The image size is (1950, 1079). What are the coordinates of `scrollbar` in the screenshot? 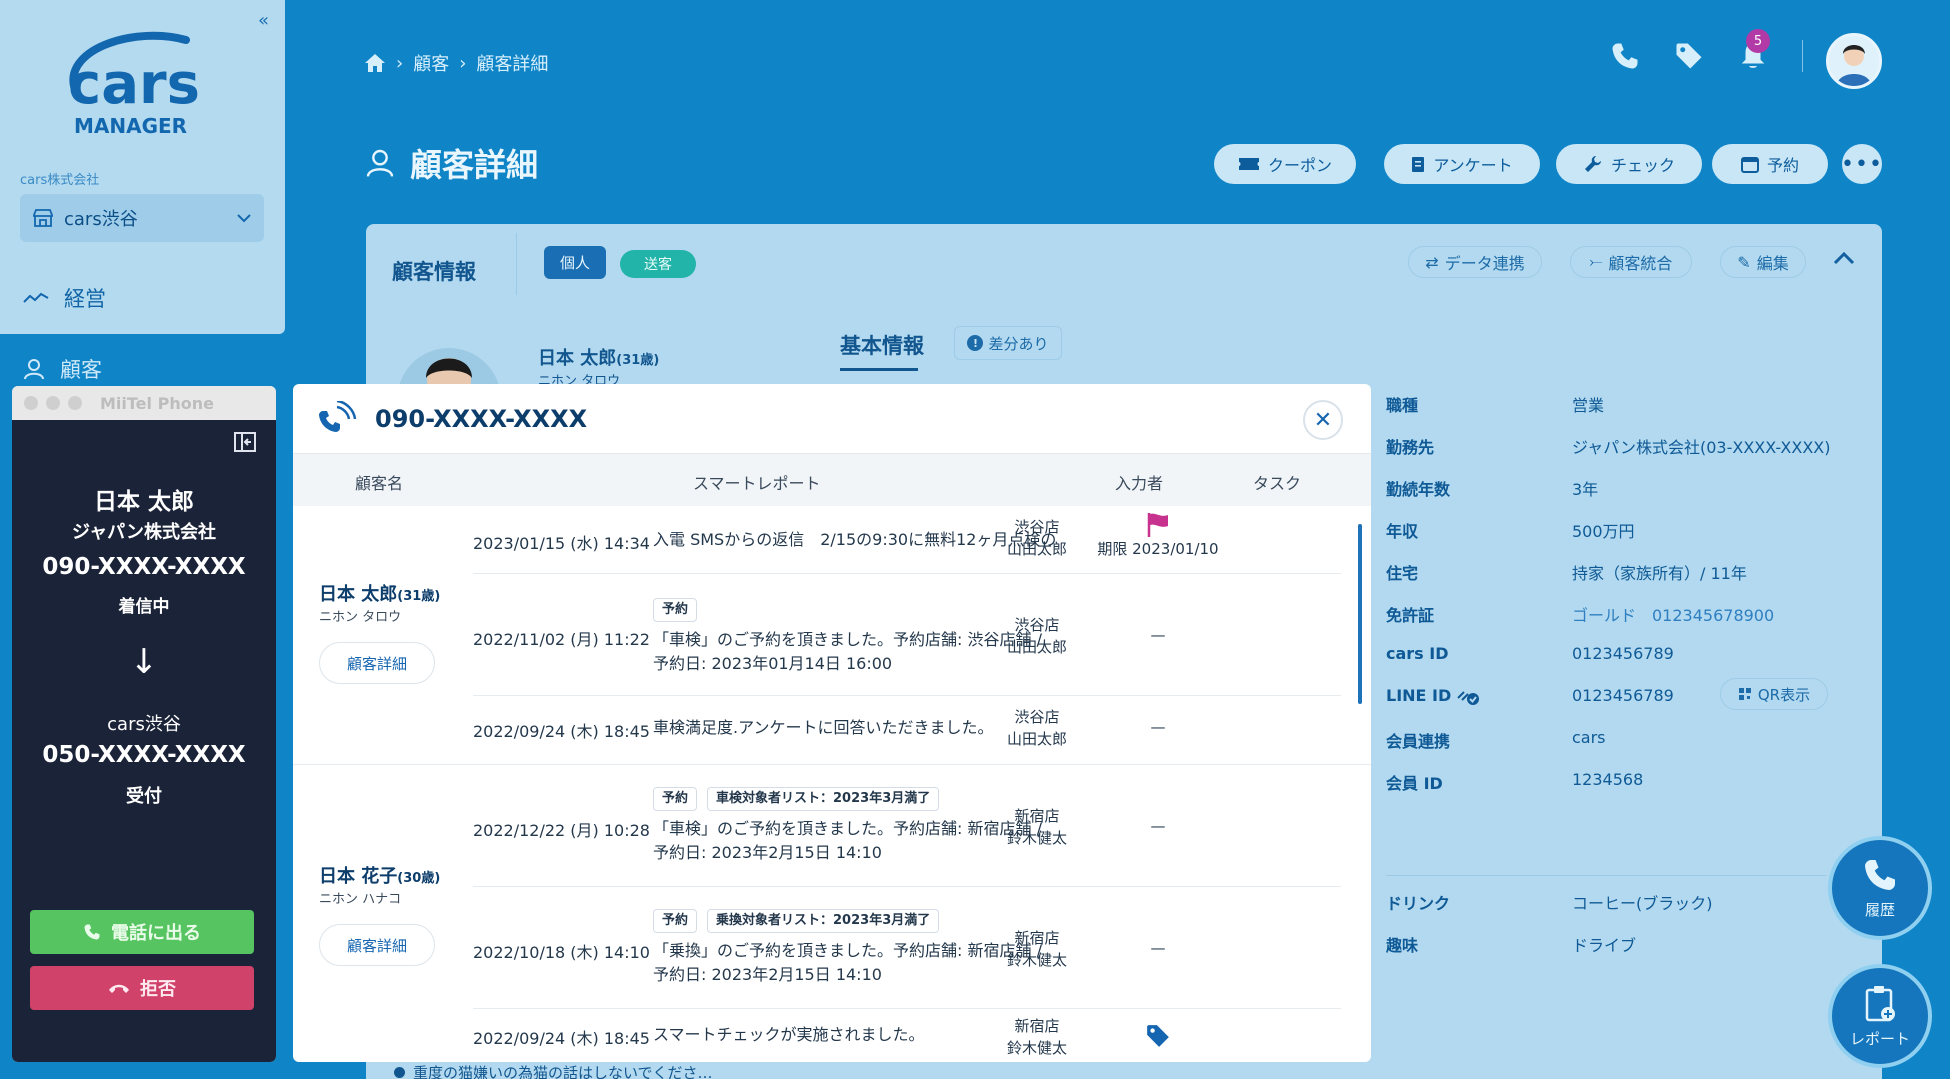 It's located at (1360, 614).